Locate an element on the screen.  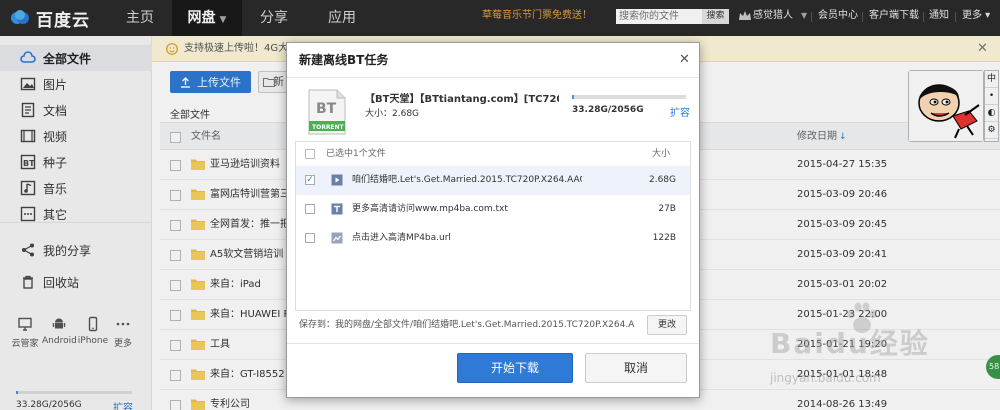
change-path-button: 更改 is located at coordinates (667, 325).